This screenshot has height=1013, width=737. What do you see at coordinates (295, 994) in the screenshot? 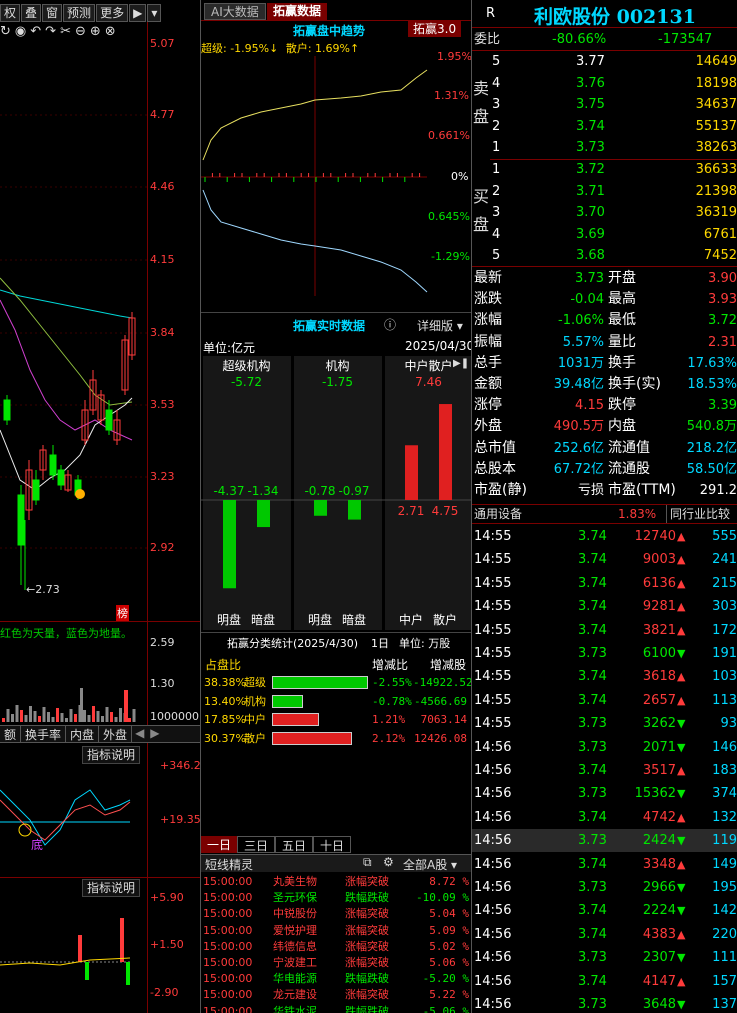
I see `short-stock: 龙元建设` at bounding box center [295, 994].